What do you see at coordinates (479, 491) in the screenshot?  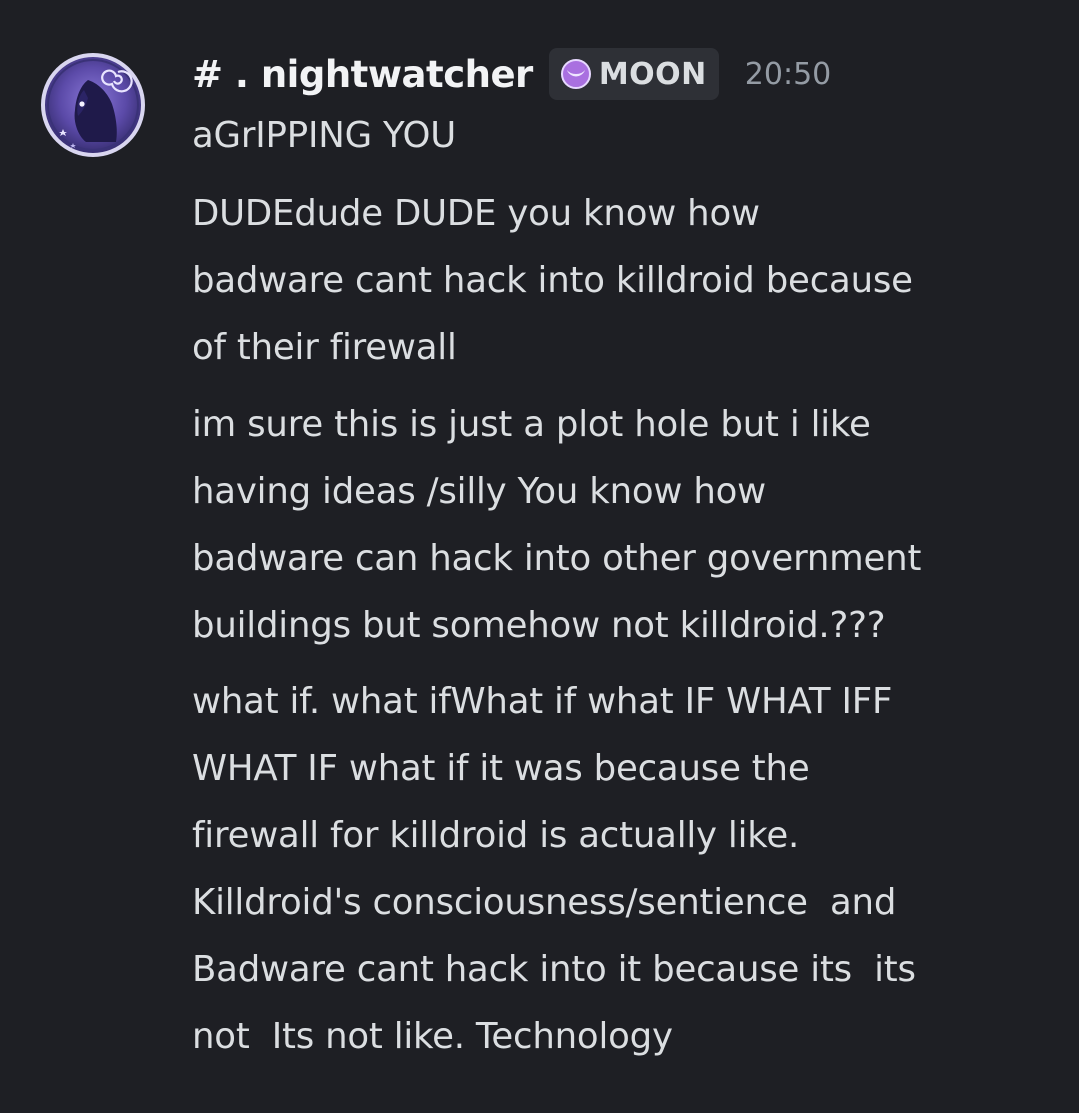 I see `message-line: having ideas /silly You know how` at bounding box center [479, 491].